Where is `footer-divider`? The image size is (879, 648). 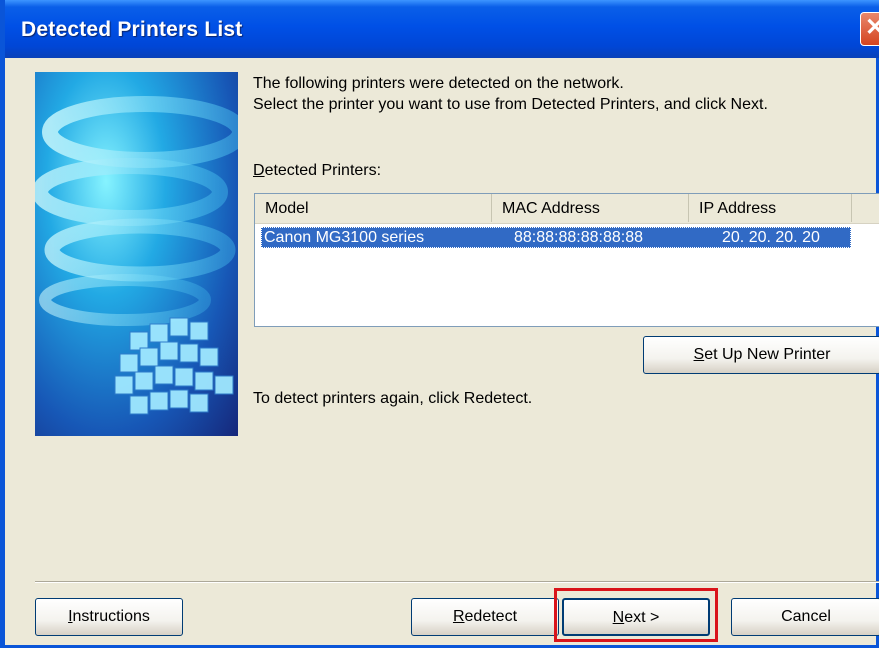 footer-divider is located at coordinates (457, 582).